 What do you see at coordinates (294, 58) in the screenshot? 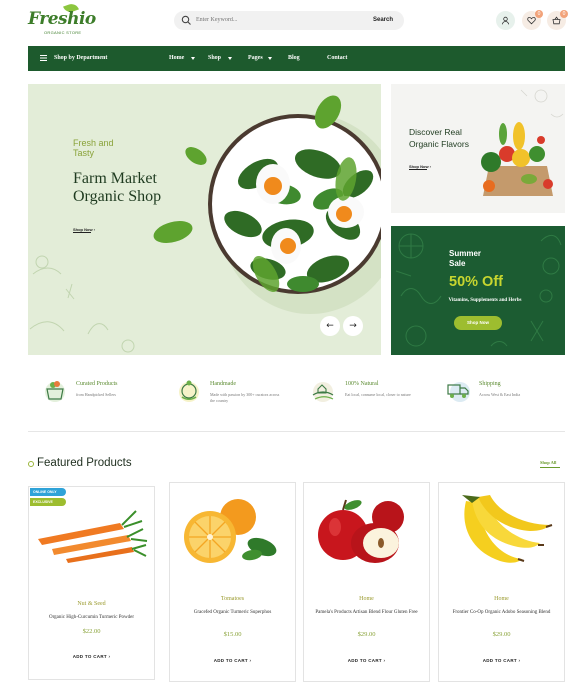
I see `nav-blog: Blog` at bounding box center [294, 58].